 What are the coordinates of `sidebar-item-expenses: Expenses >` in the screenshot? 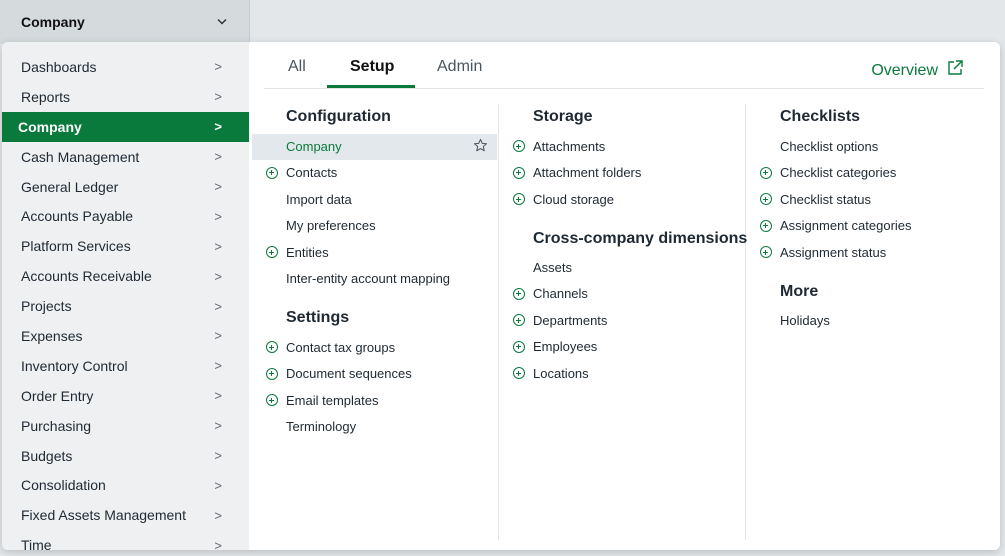 It's located at (125, 336).